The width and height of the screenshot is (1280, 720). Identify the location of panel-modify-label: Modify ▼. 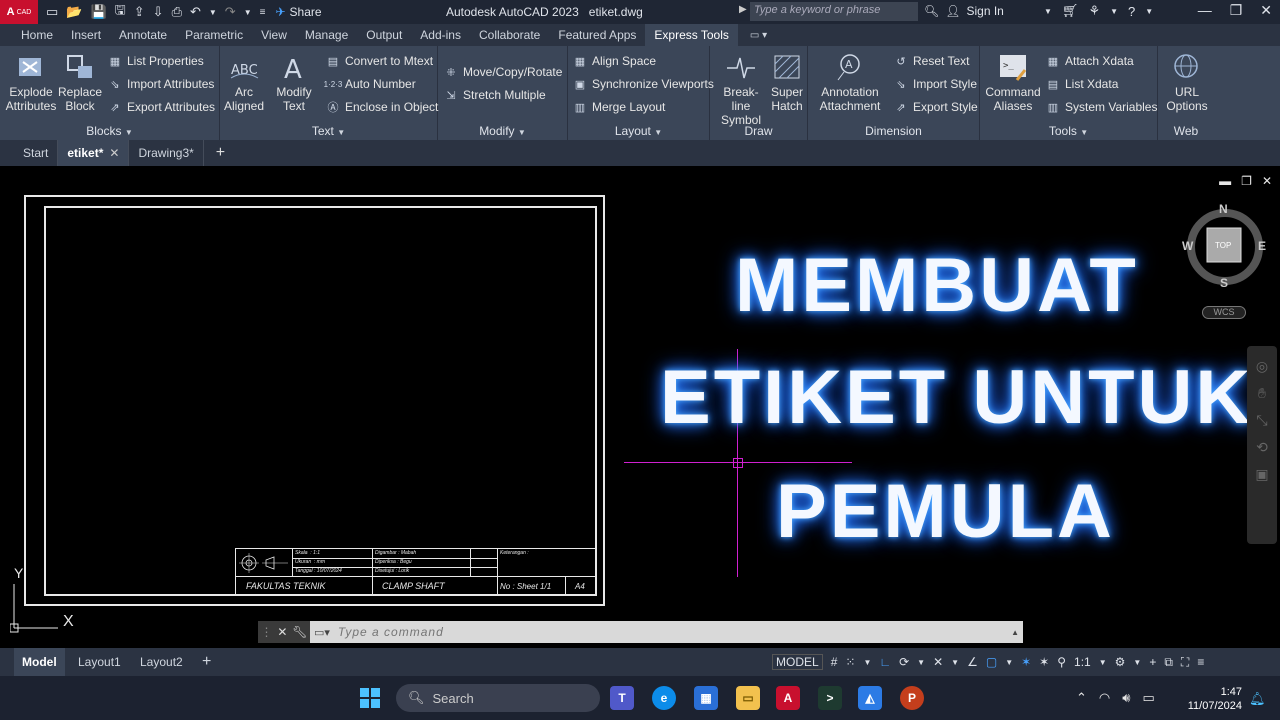
(502, 131).